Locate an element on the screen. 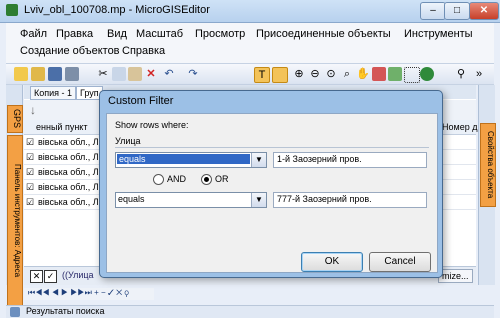 Image resolution: width=500 pixels, height=318 pixels. layer-icon is located at coordinates (379, 74).